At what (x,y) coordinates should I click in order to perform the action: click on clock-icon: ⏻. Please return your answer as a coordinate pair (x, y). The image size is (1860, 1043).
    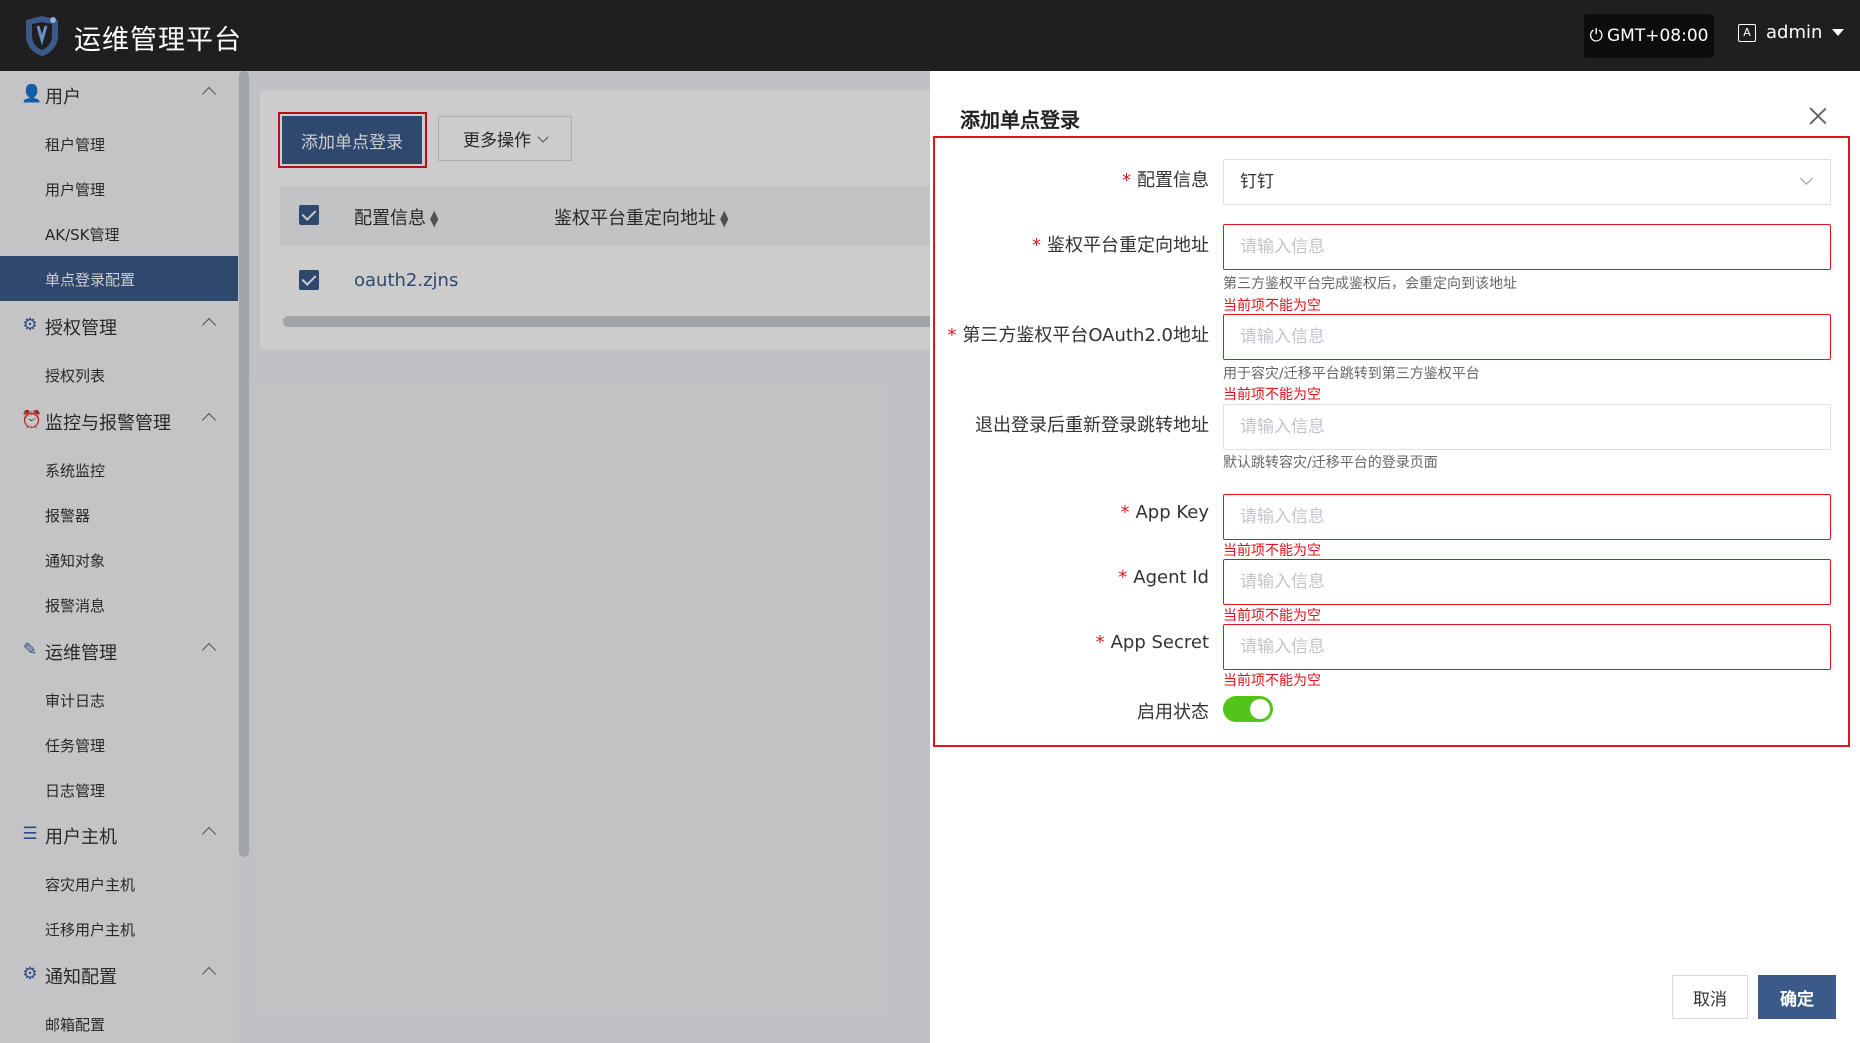
    Looking at the image, I should click on (1596, 36).